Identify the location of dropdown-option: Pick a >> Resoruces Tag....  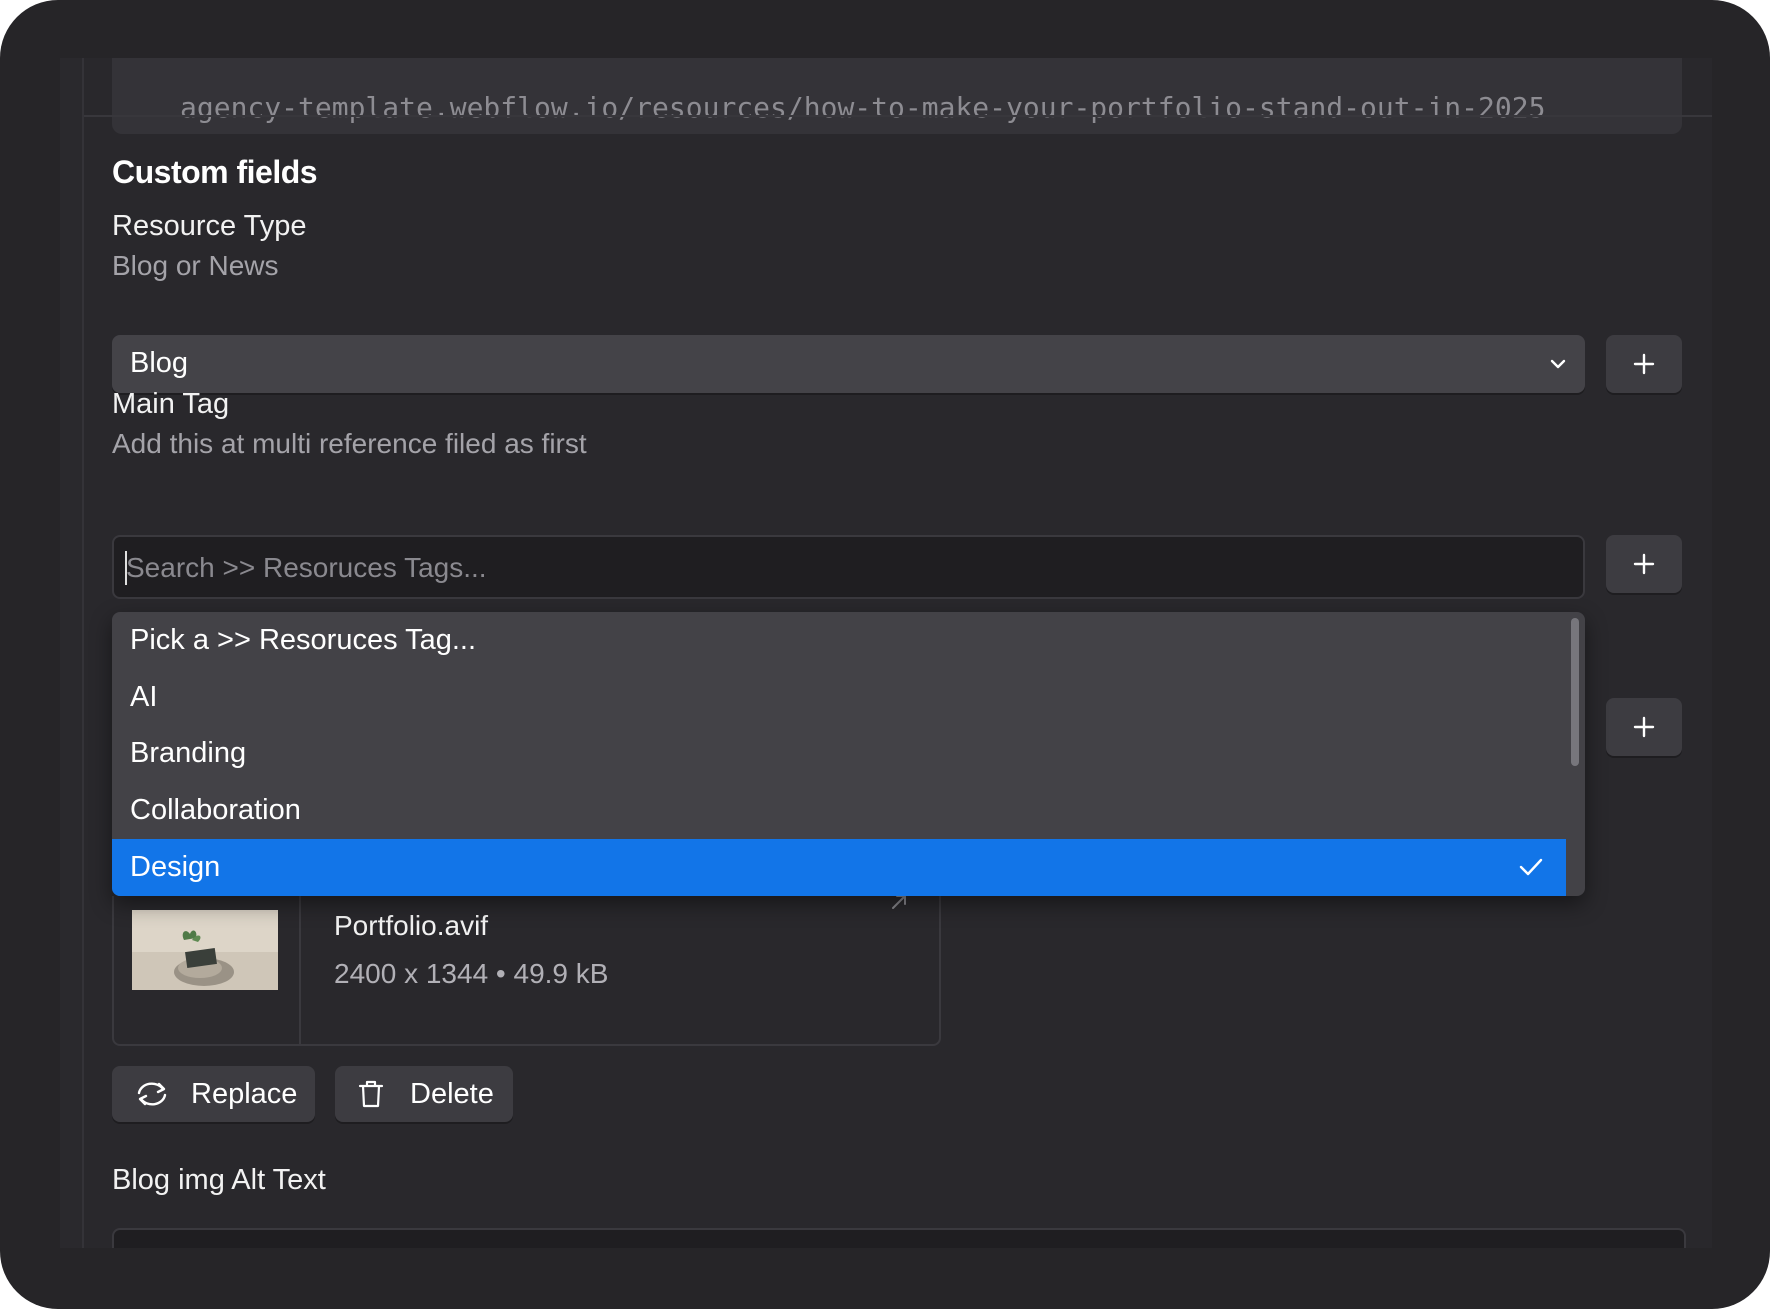
(839, 640).